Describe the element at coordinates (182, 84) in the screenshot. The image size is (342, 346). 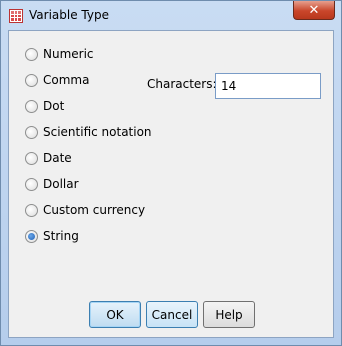
I see `characters-label: Characters:` at that location.